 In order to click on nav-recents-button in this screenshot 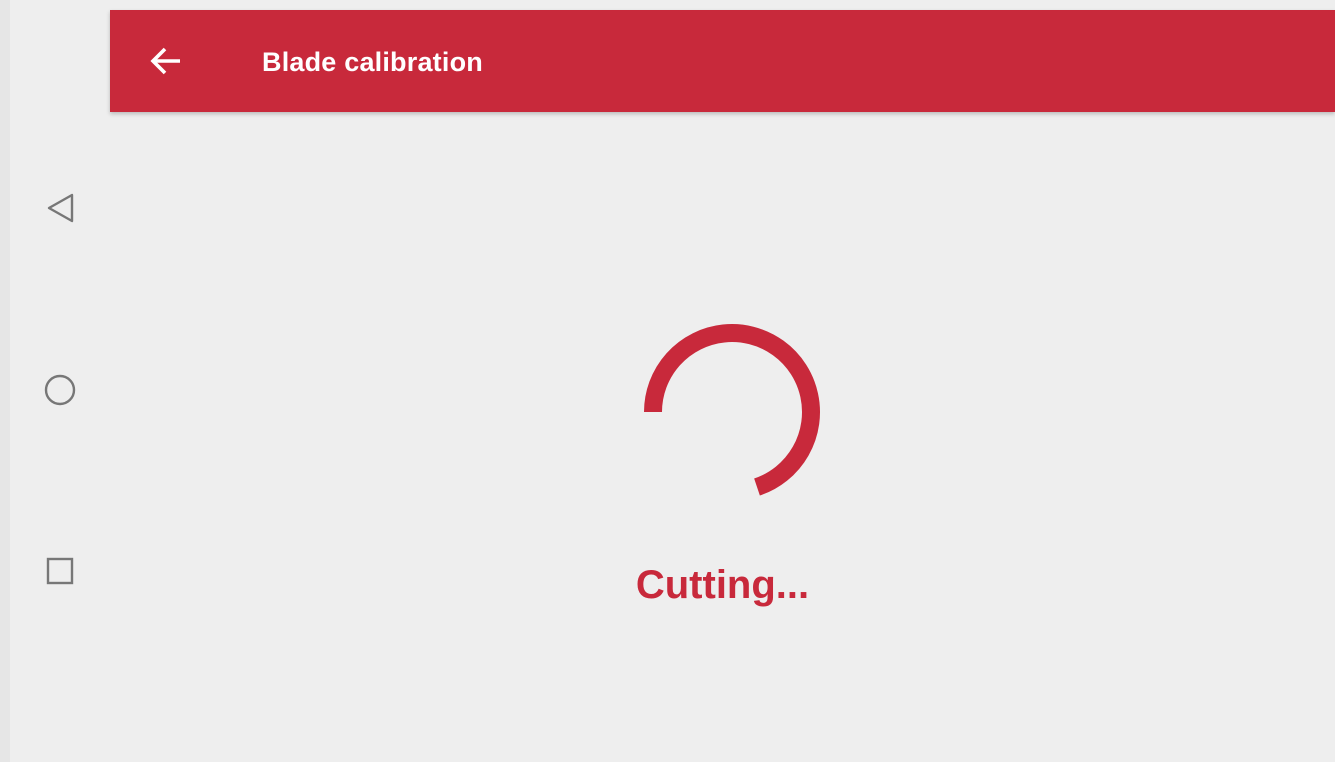, I will do `click(60, 571)`.